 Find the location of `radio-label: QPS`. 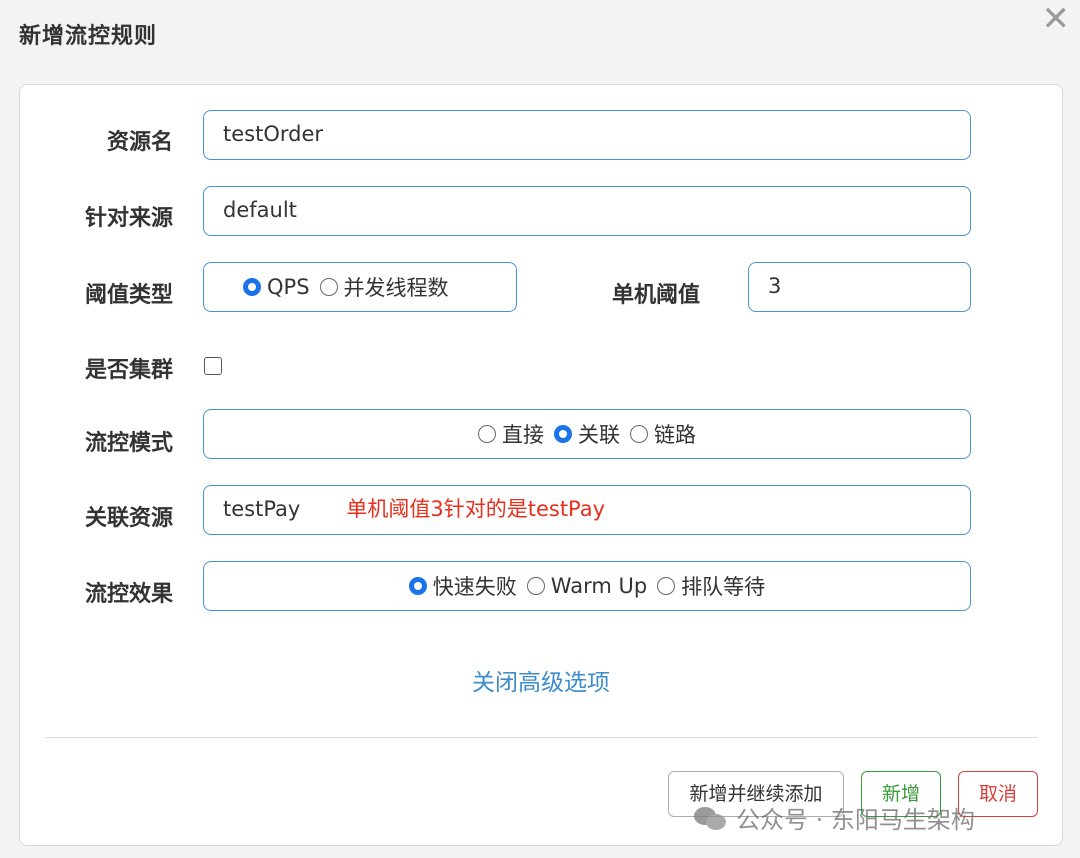

radio-label: QPS is located at coordinates (288, 287).